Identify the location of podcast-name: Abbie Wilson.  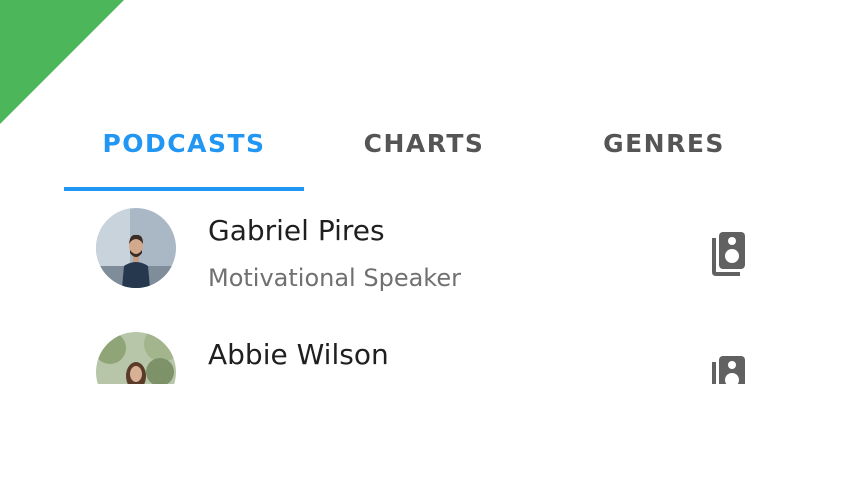
(298, 354).